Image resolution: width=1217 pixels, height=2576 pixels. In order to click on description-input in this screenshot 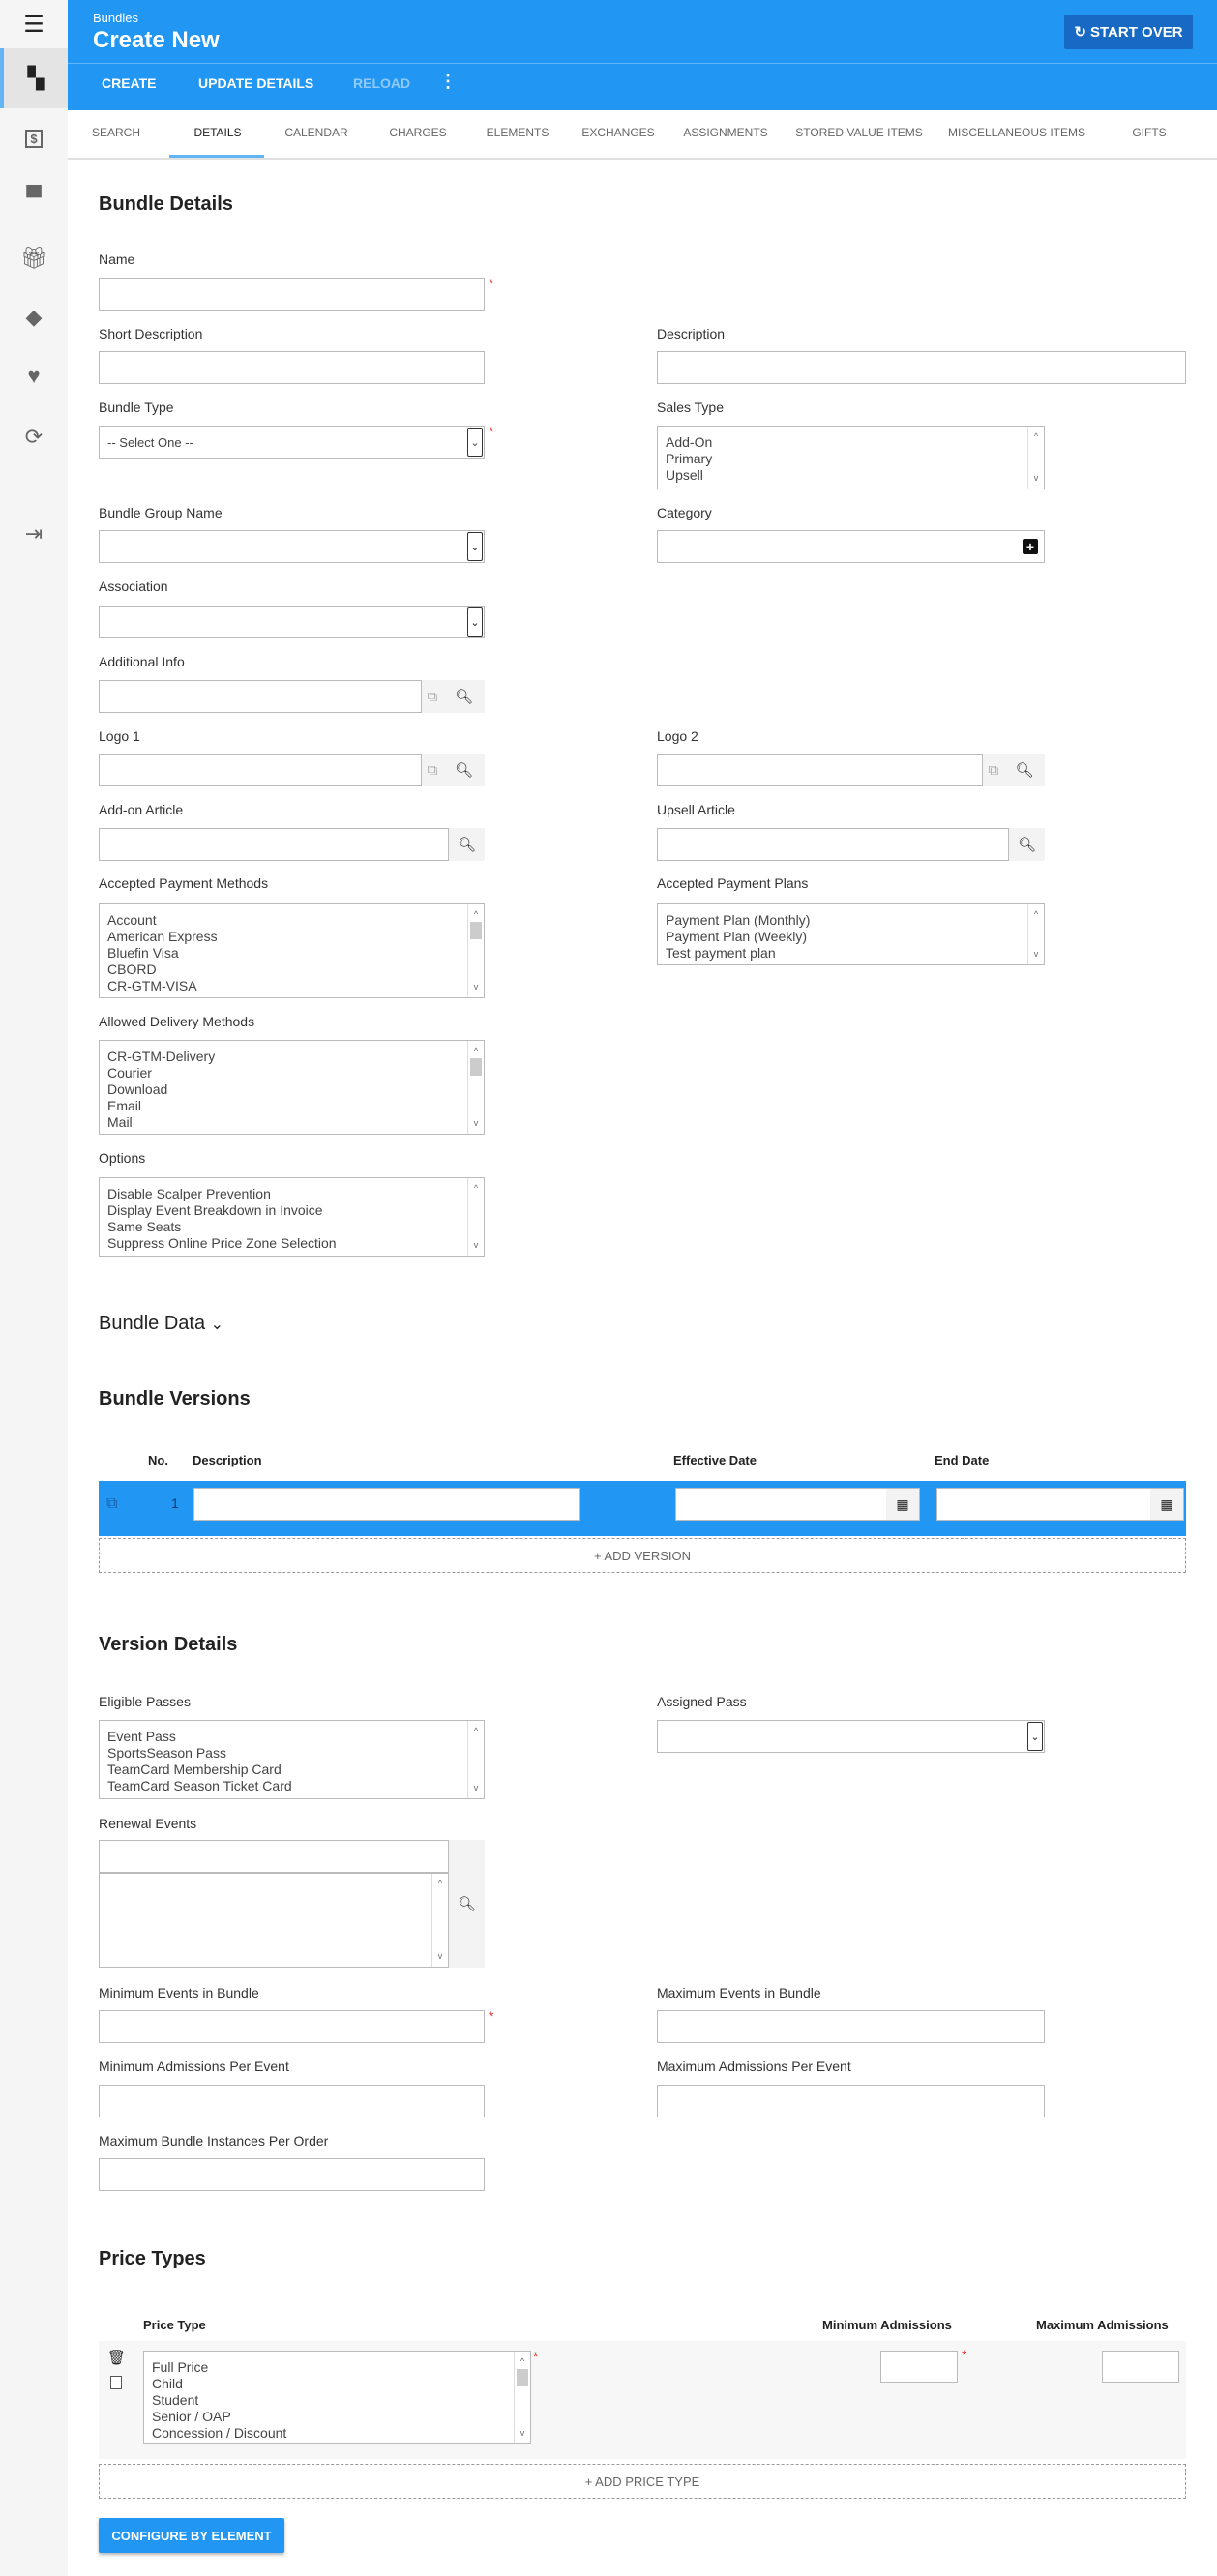, I will do `click(922, 367)`.